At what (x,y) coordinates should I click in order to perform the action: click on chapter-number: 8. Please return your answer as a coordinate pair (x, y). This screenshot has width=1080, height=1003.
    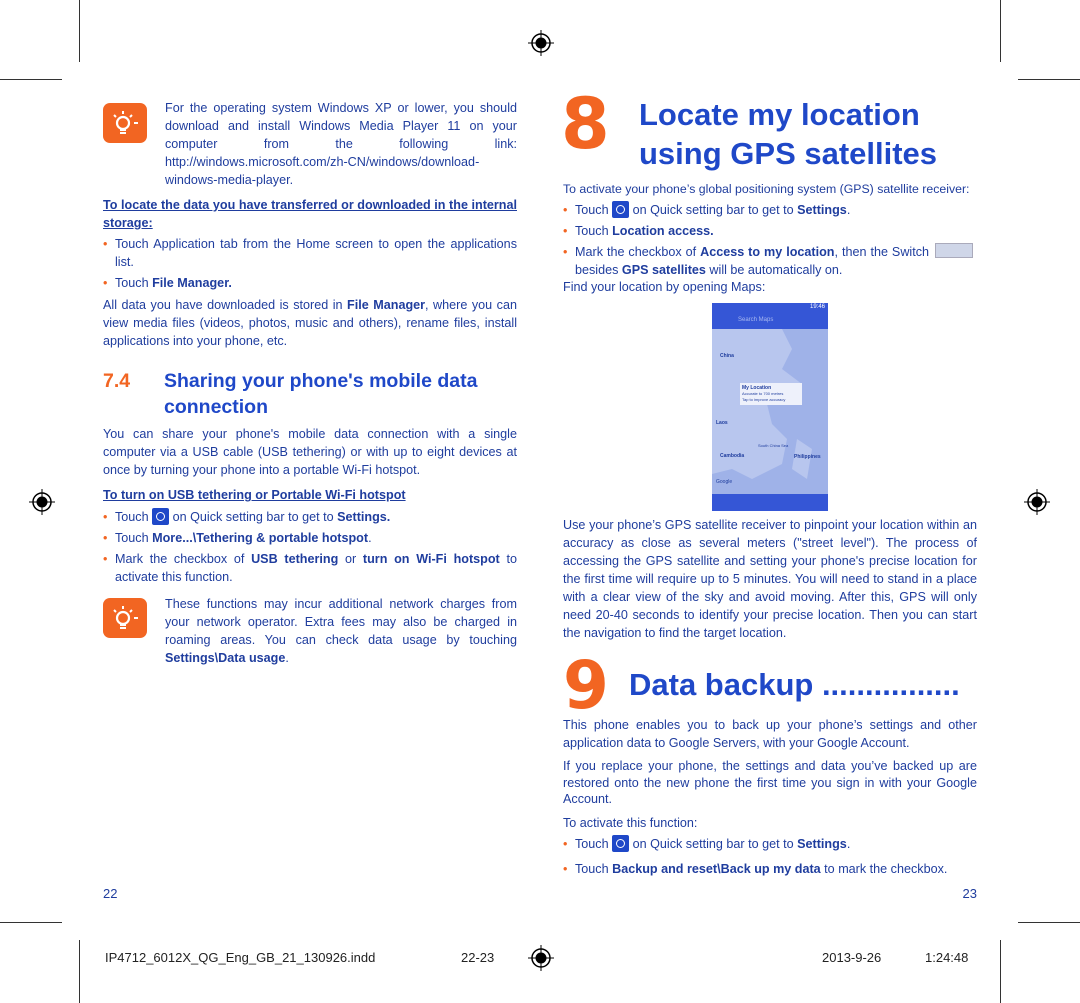
    Looking at the image, I should click on (585, 124).